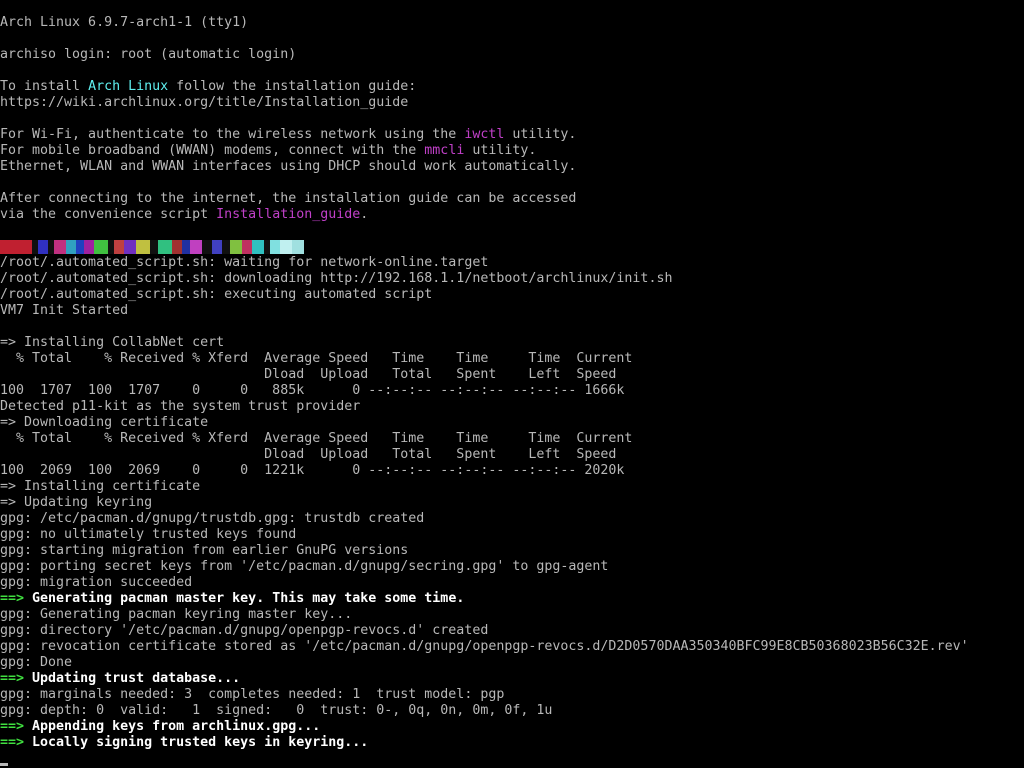 The width and height of the screenshot is (1024, 768). I want to click on terminal-text-segment: => Updating keyring, so click(76, 502).